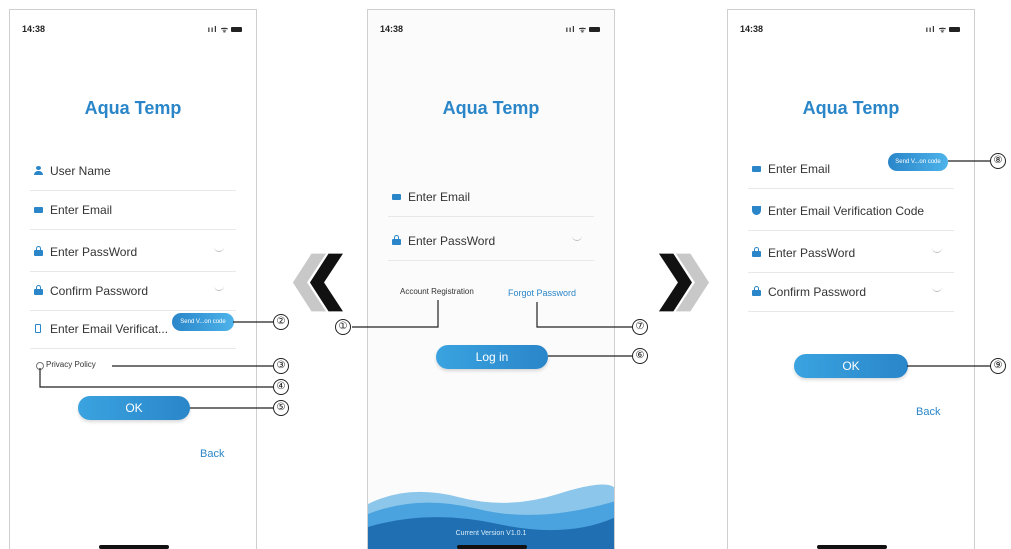 Image resolution: width=1011 pixels, height=549 pixels. Describe the element at coordinates (998, 161) in the screenshot. I see `callout-8: ⑧` at that location.